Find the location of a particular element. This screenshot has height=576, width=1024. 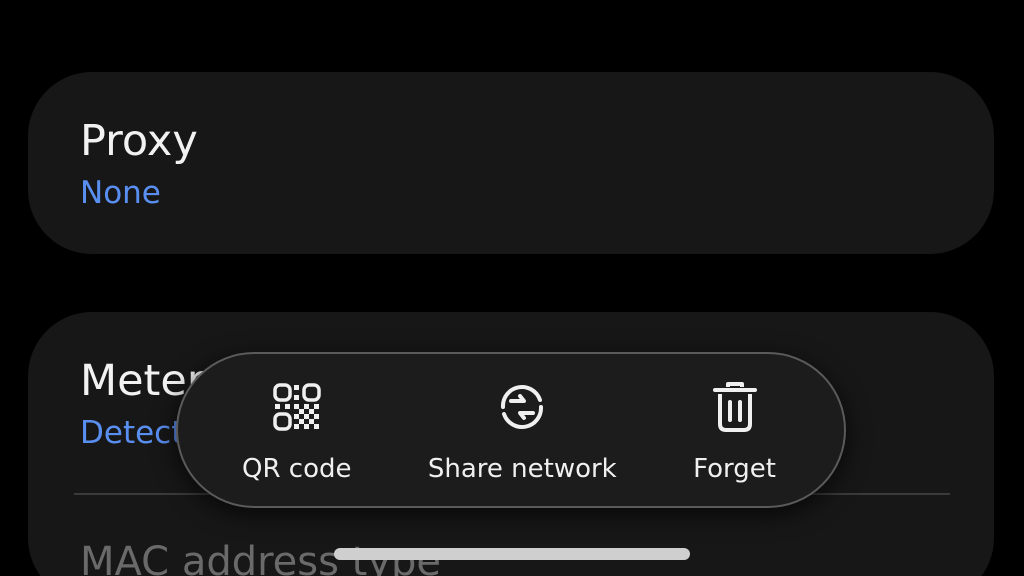

navigation-handle is located at coordinates (512, 554).